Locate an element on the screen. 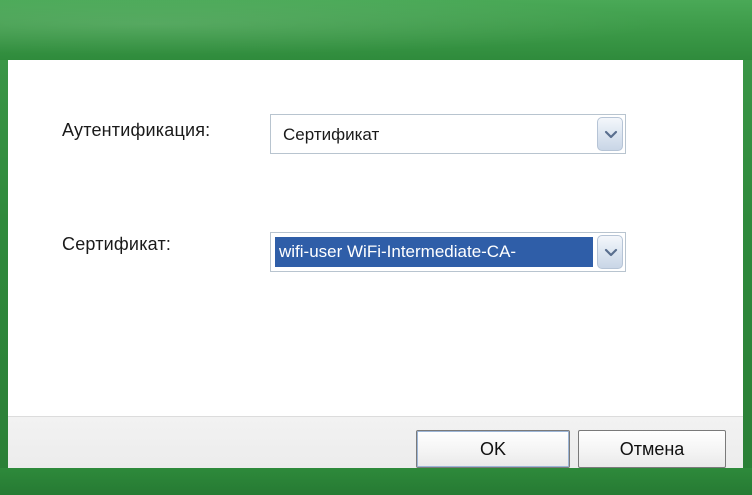 The height and width of the screenshot is (495, 752). cancel-button: Отмена is located at coordinates (652, 449).